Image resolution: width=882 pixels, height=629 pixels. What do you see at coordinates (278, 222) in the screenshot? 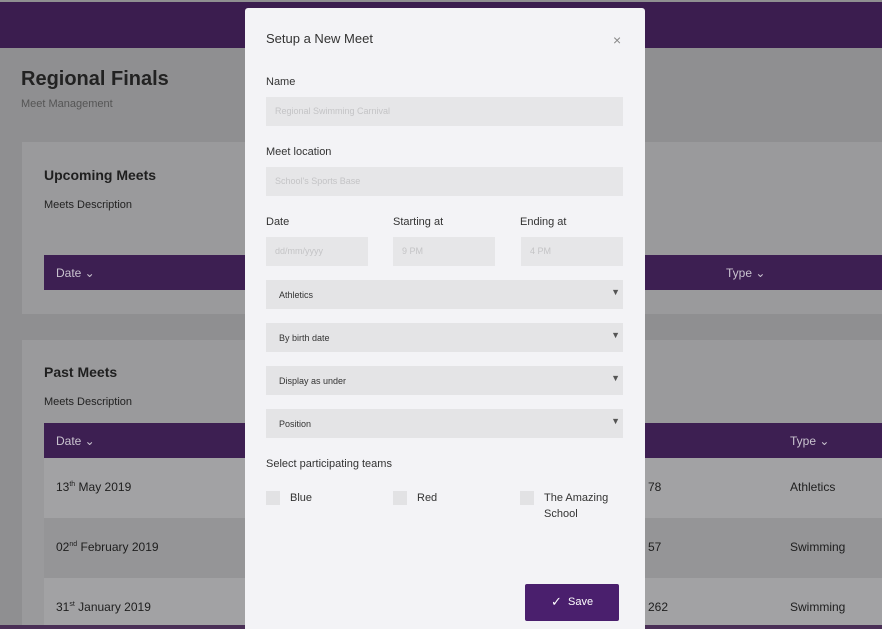
I see `date-label: Date` at bounding box center [278, 222].